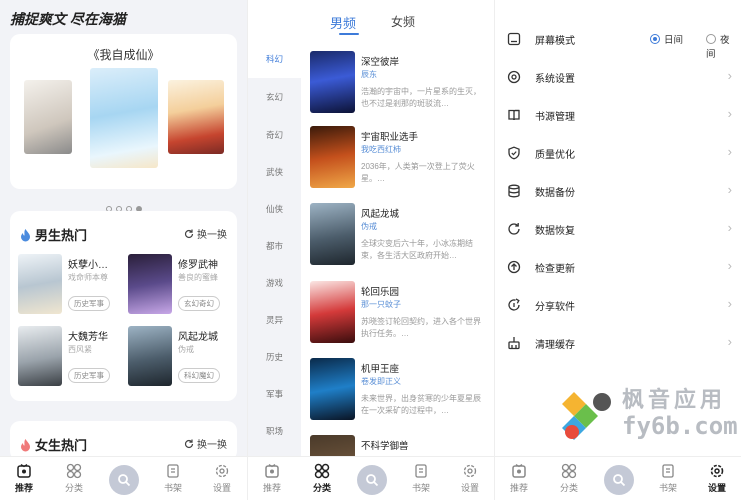 The height and width of the screenshot is (500, 741). I want to click on settings-item-source: 书源管理 ›, so click(619, 117).